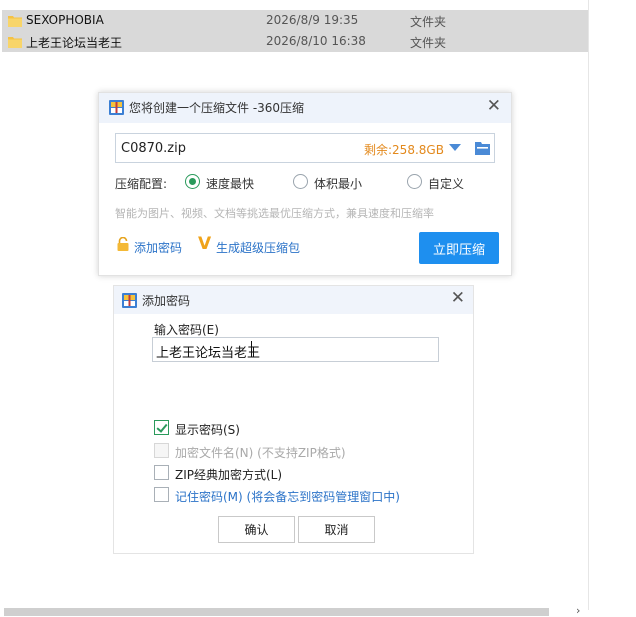 The height and width of the screenshot is (617, 636). I want to click on compress-hint: 智能为图片、视频、文档等挑选最优压缩方式，兼具速度和压缩率, so click(274, 213).